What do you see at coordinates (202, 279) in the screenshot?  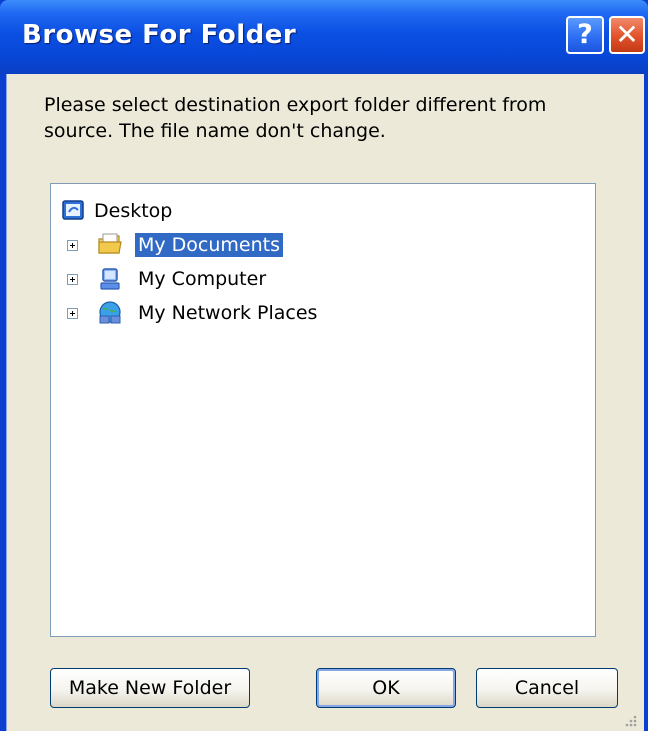 I see `tree-label-my-computer: My Computer` at bounding box center [202, 279].